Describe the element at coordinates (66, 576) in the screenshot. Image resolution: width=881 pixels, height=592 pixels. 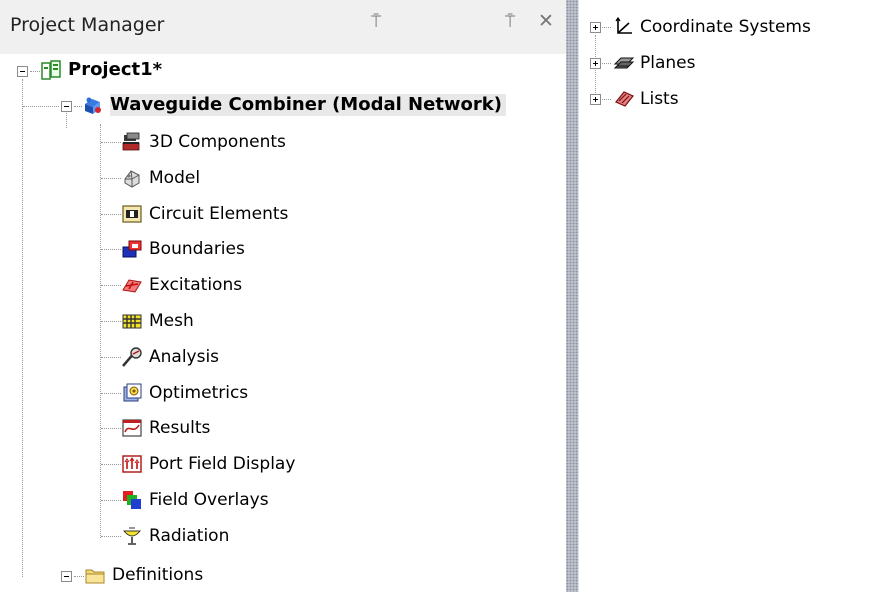
I see `expand-definitions-toggle` at that location.